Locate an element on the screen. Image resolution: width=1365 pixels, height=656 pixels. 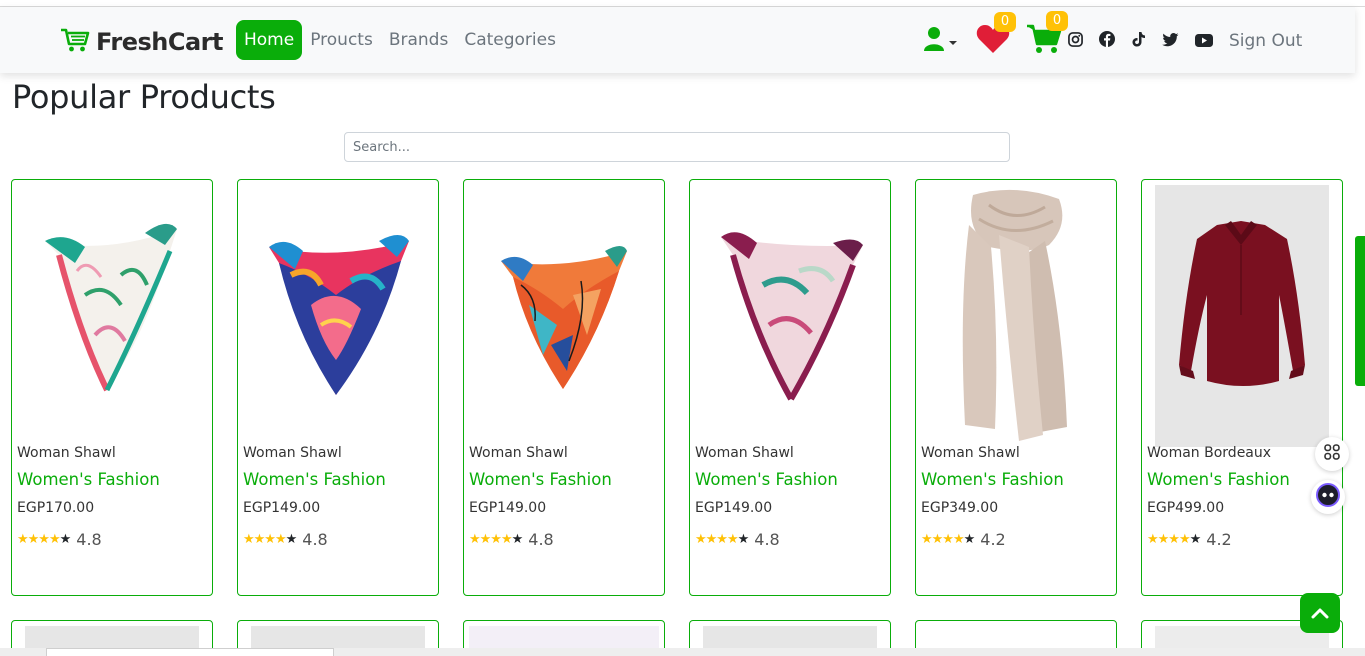
product-price: EGP170.00 is located at coordinates (56, 508).